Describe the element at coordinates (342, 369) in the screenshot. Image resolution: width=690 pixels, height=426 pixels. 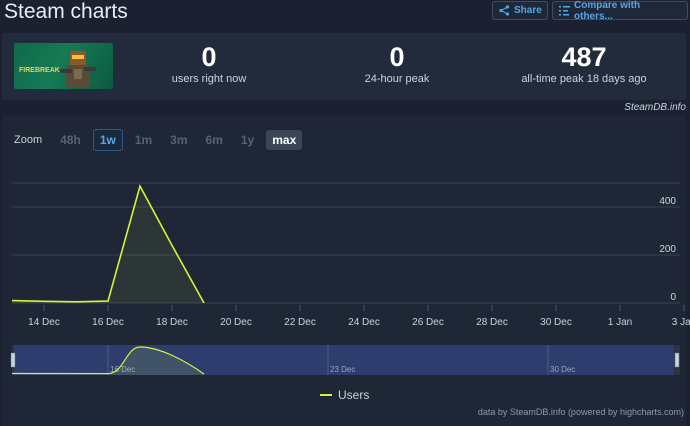
I see `navigator-tick-label: 23 Dec` at that location.